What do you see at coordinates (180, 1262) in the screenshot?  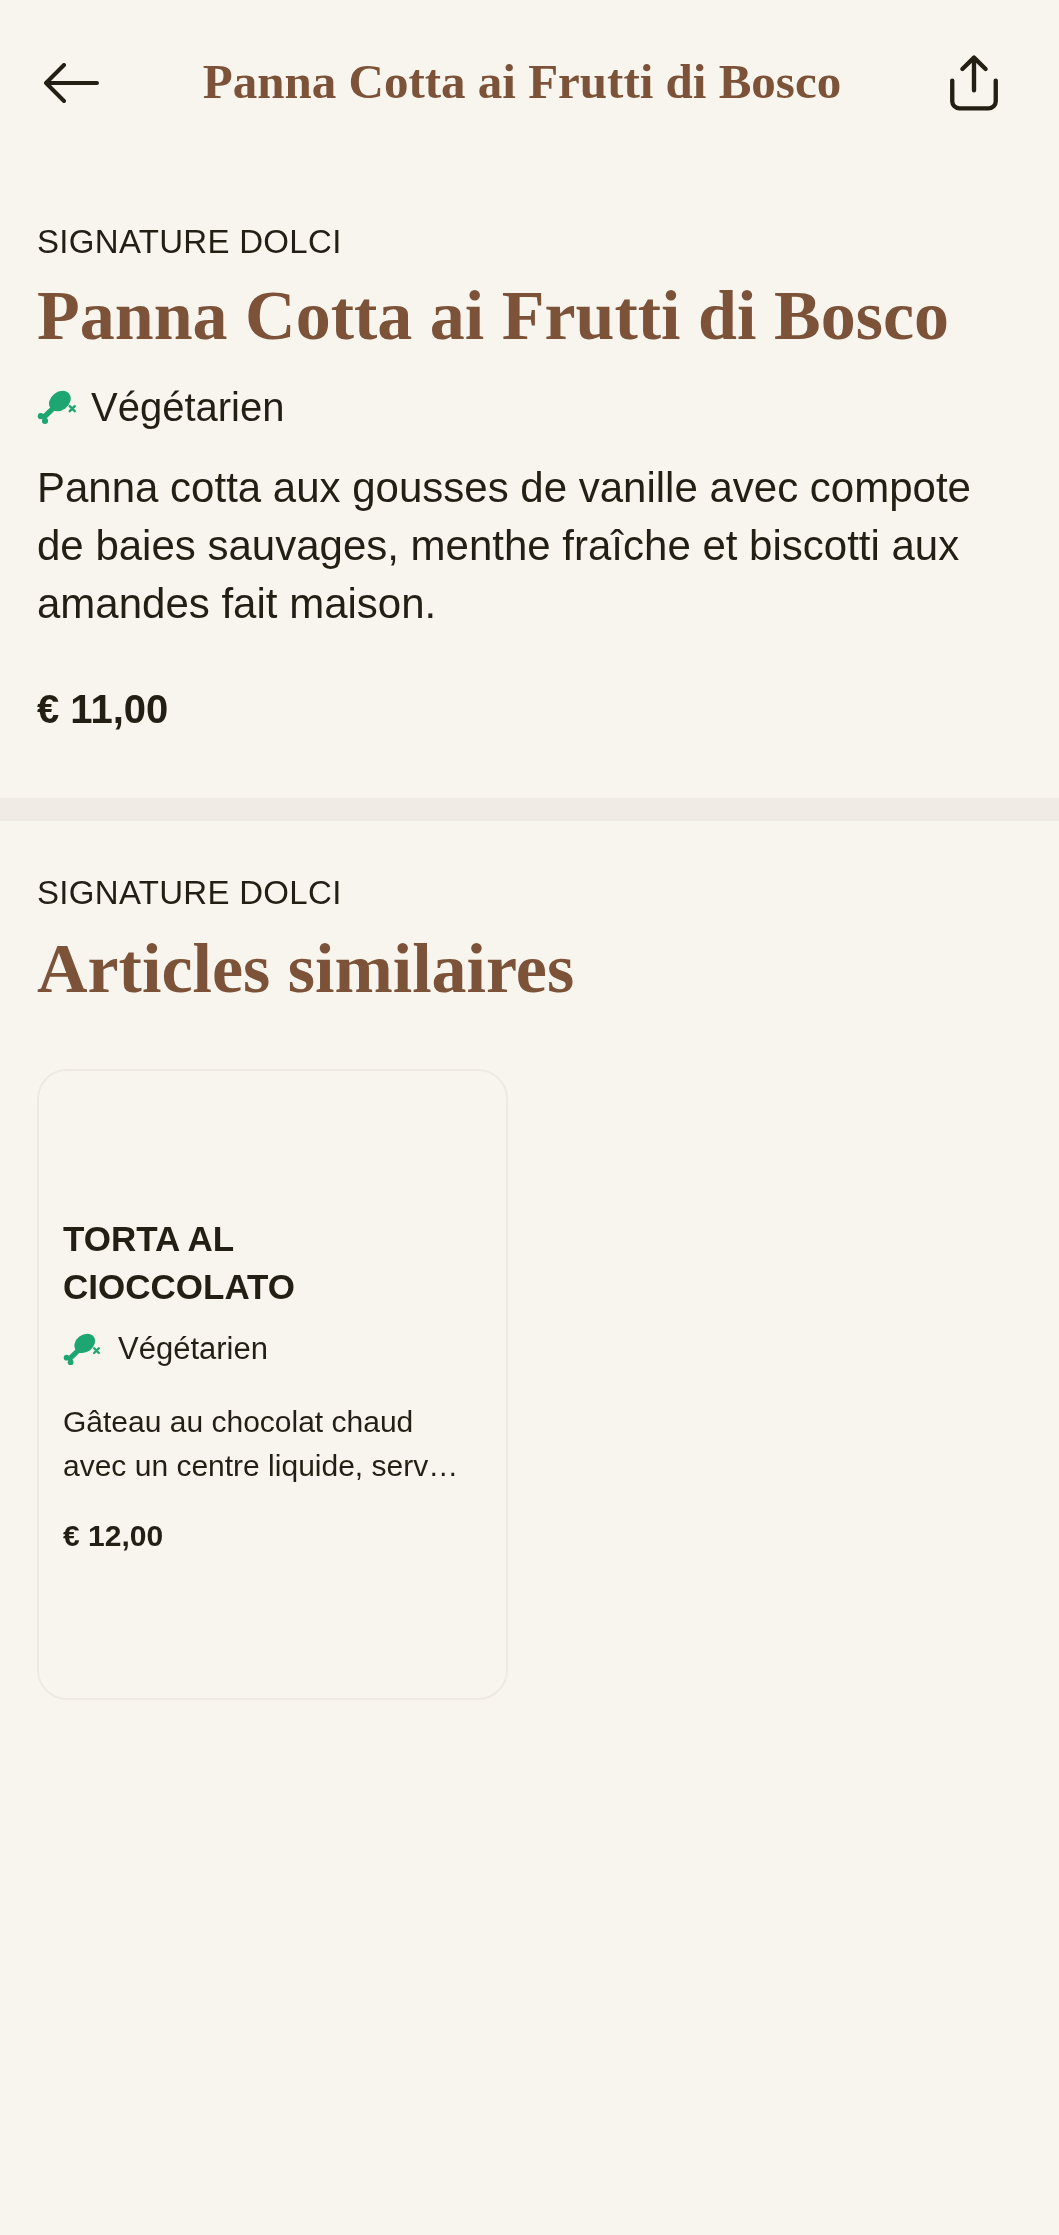 I see `item-name: TORTA AL CIOCCOLATO` at bounding box center [180, 1262].